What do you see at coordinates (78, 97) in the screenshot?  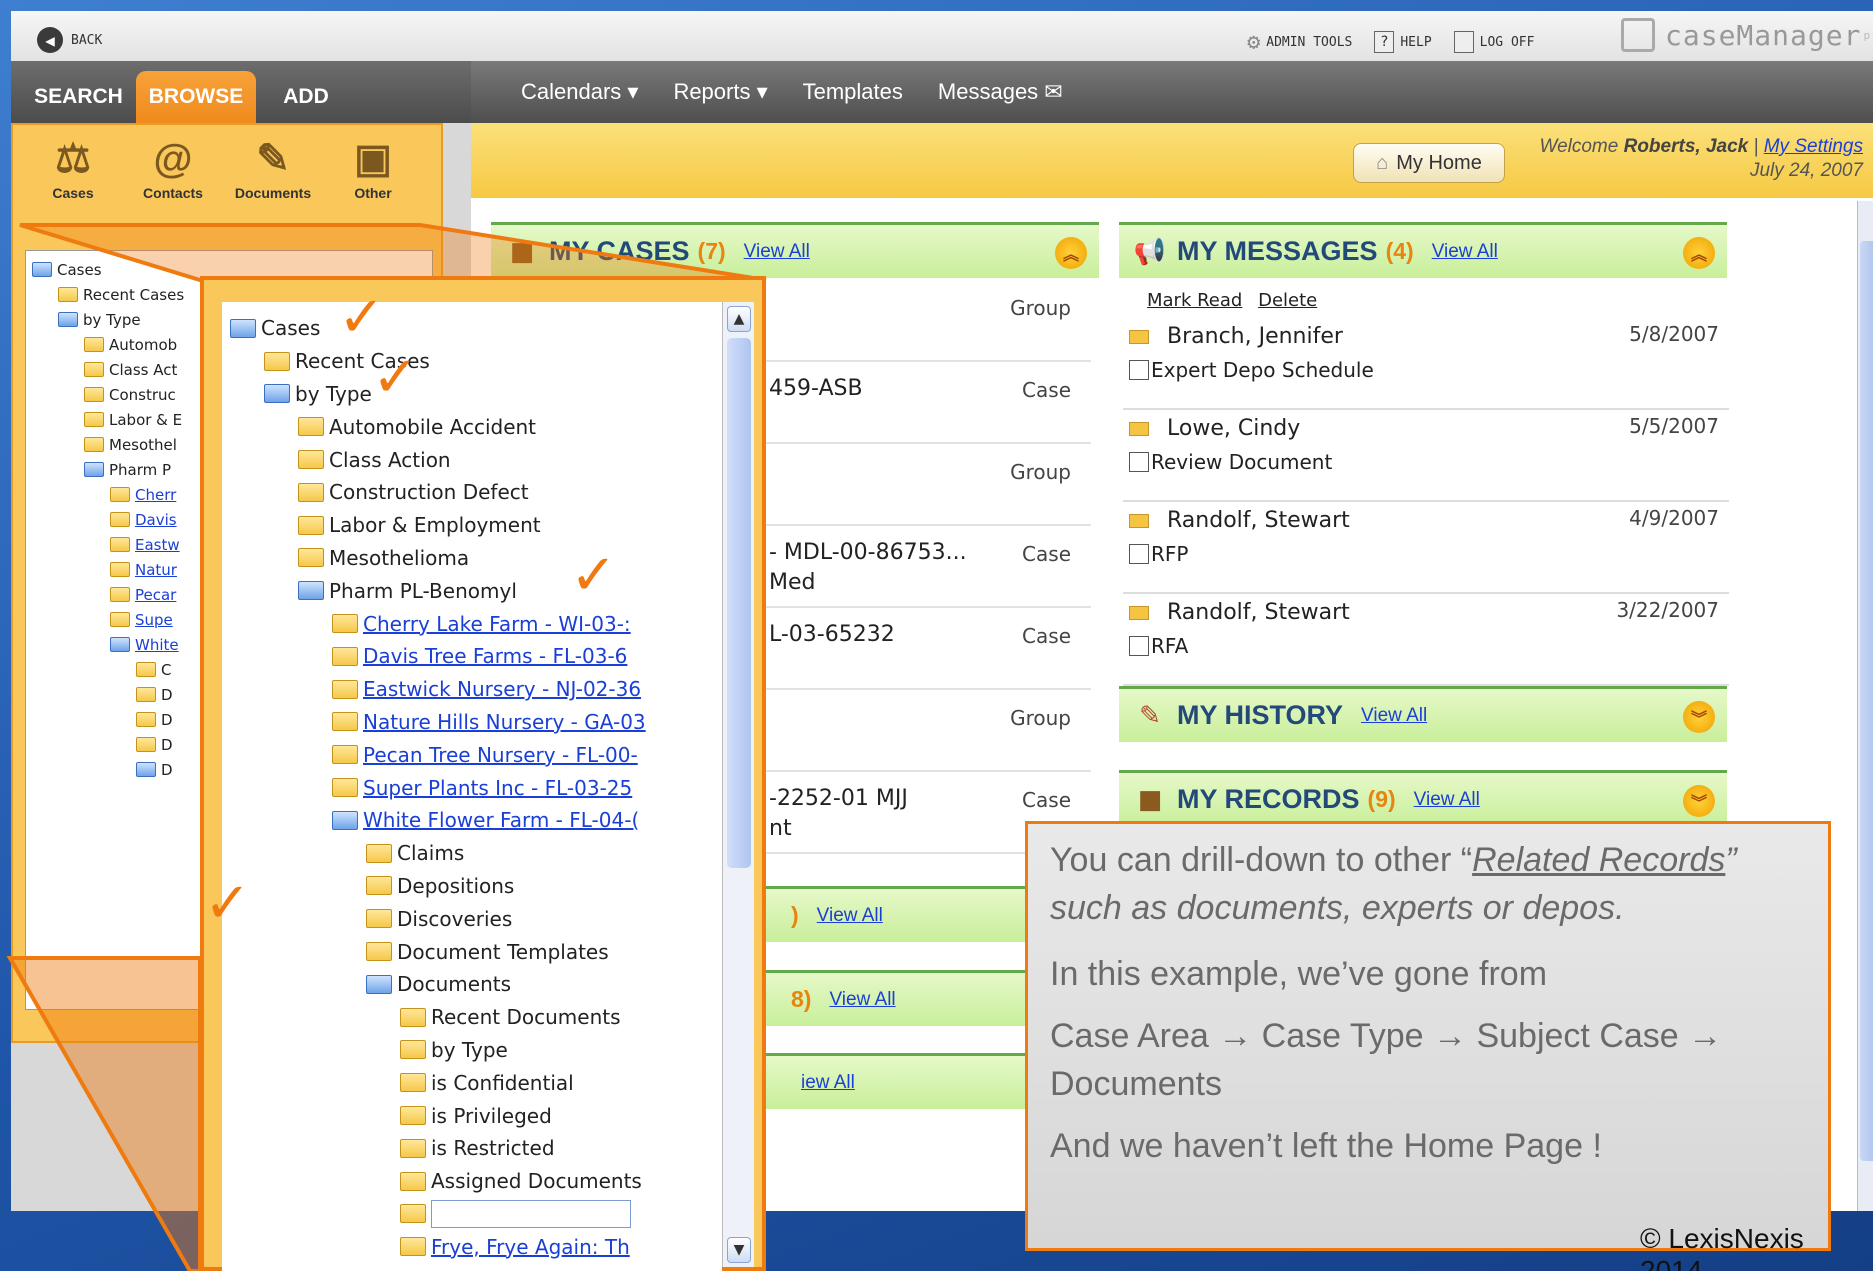 I see `tab-search: SEARCH` at bounding box center [78, 97].